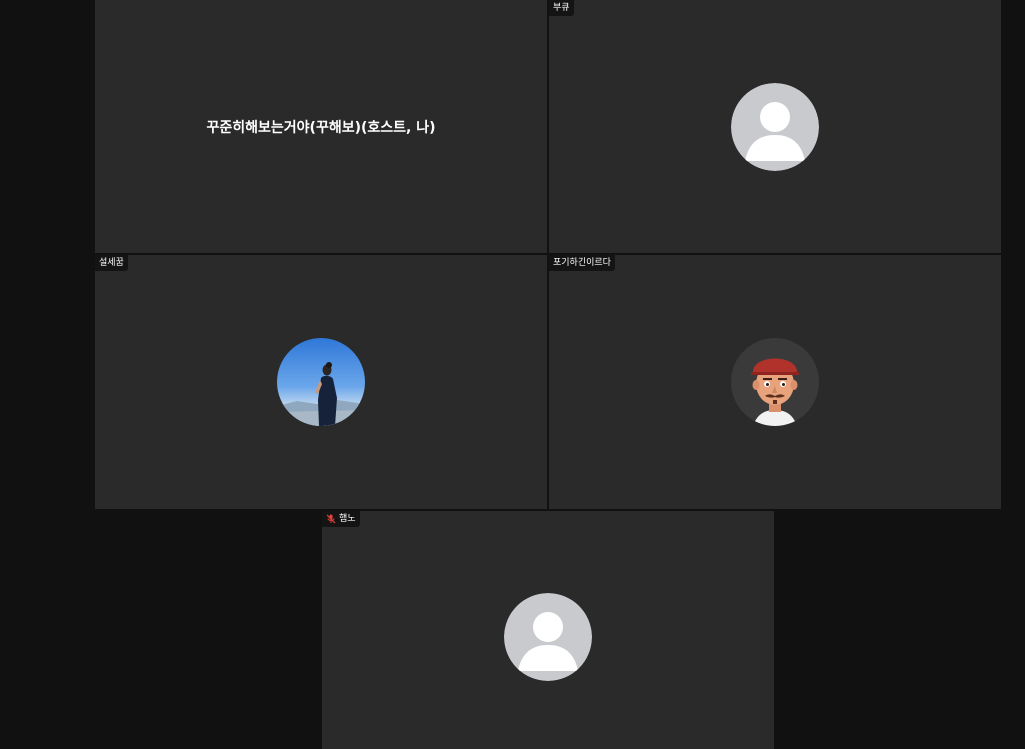  I want to click on participant-tile: 설세꿈, so click(321, 382).